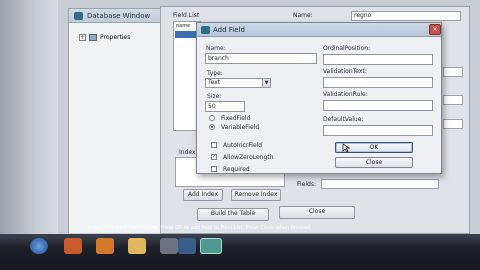 The image size is (480, 270). Describe the element at coordinates (319, 30) in the screenshot. I see `add-field-titlebar: Add Field ×` at that location.